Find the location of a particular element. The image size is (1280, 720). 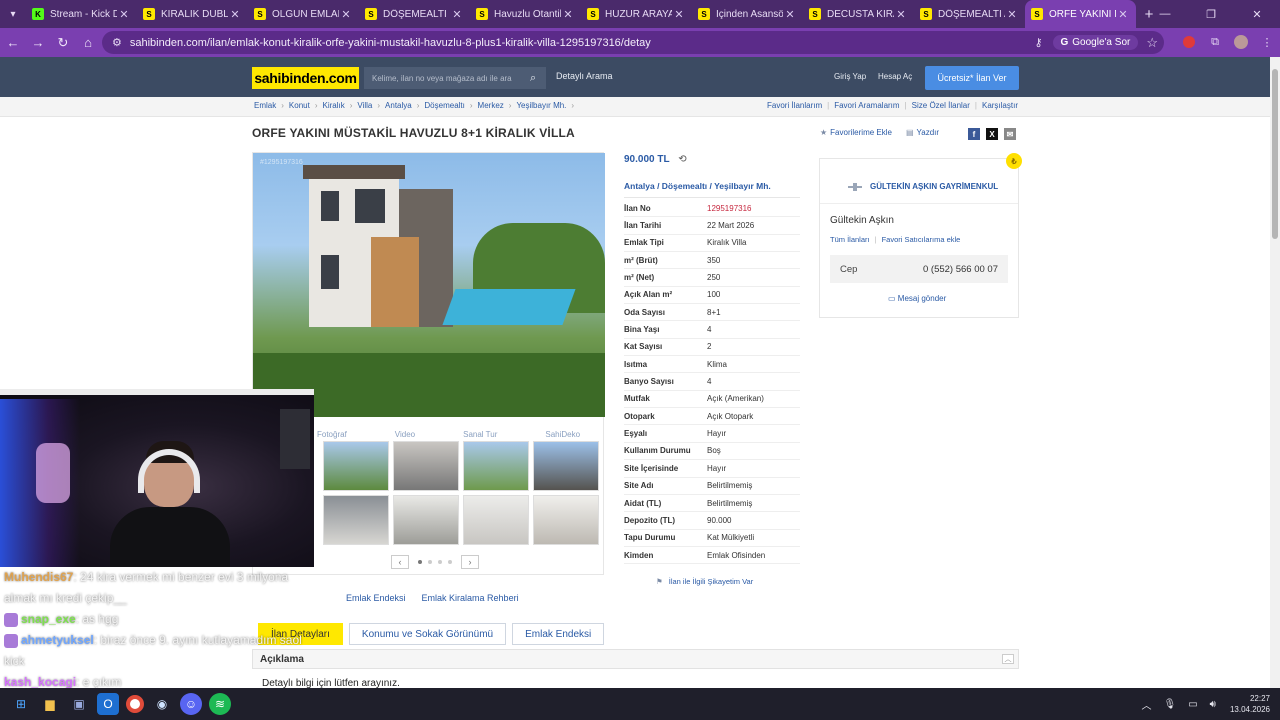

quick-link: Size Özel İlanlar is located at coordinates (941, 105).